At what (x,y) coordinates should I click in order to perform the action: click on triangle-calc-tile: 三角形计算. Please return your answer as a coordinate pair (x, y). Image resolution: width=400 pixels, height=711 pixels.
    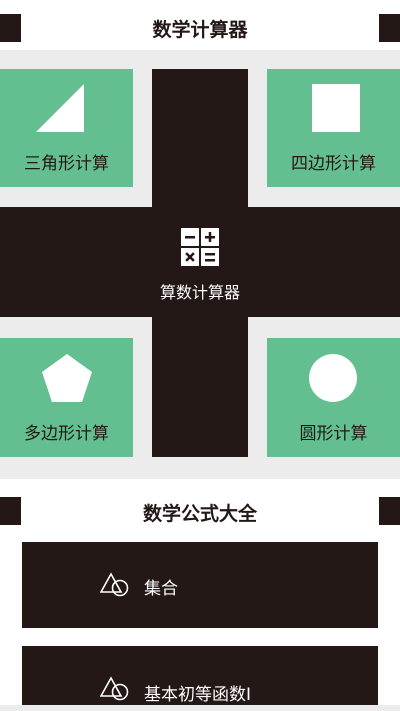
    Looking at the image, I should click on (66, 128).